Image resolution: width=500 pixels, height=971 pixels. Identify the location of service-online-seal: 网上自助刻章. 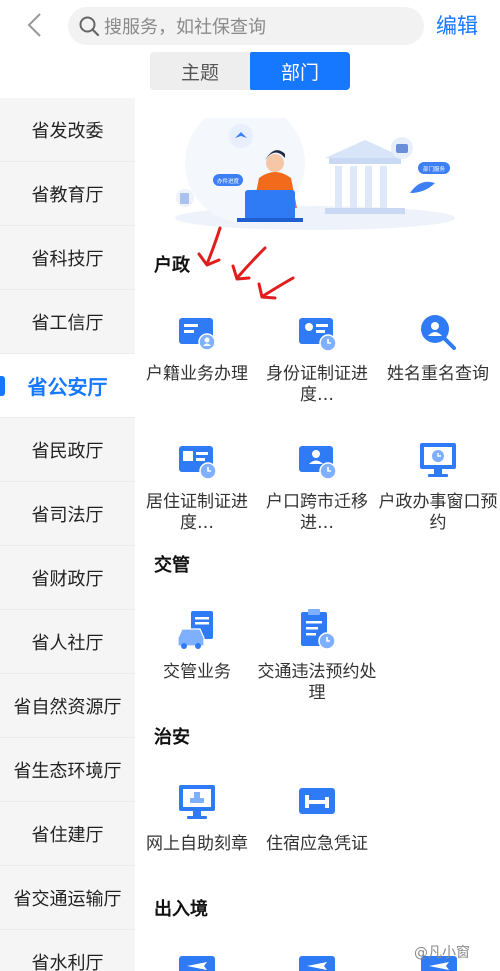
(197, 817).